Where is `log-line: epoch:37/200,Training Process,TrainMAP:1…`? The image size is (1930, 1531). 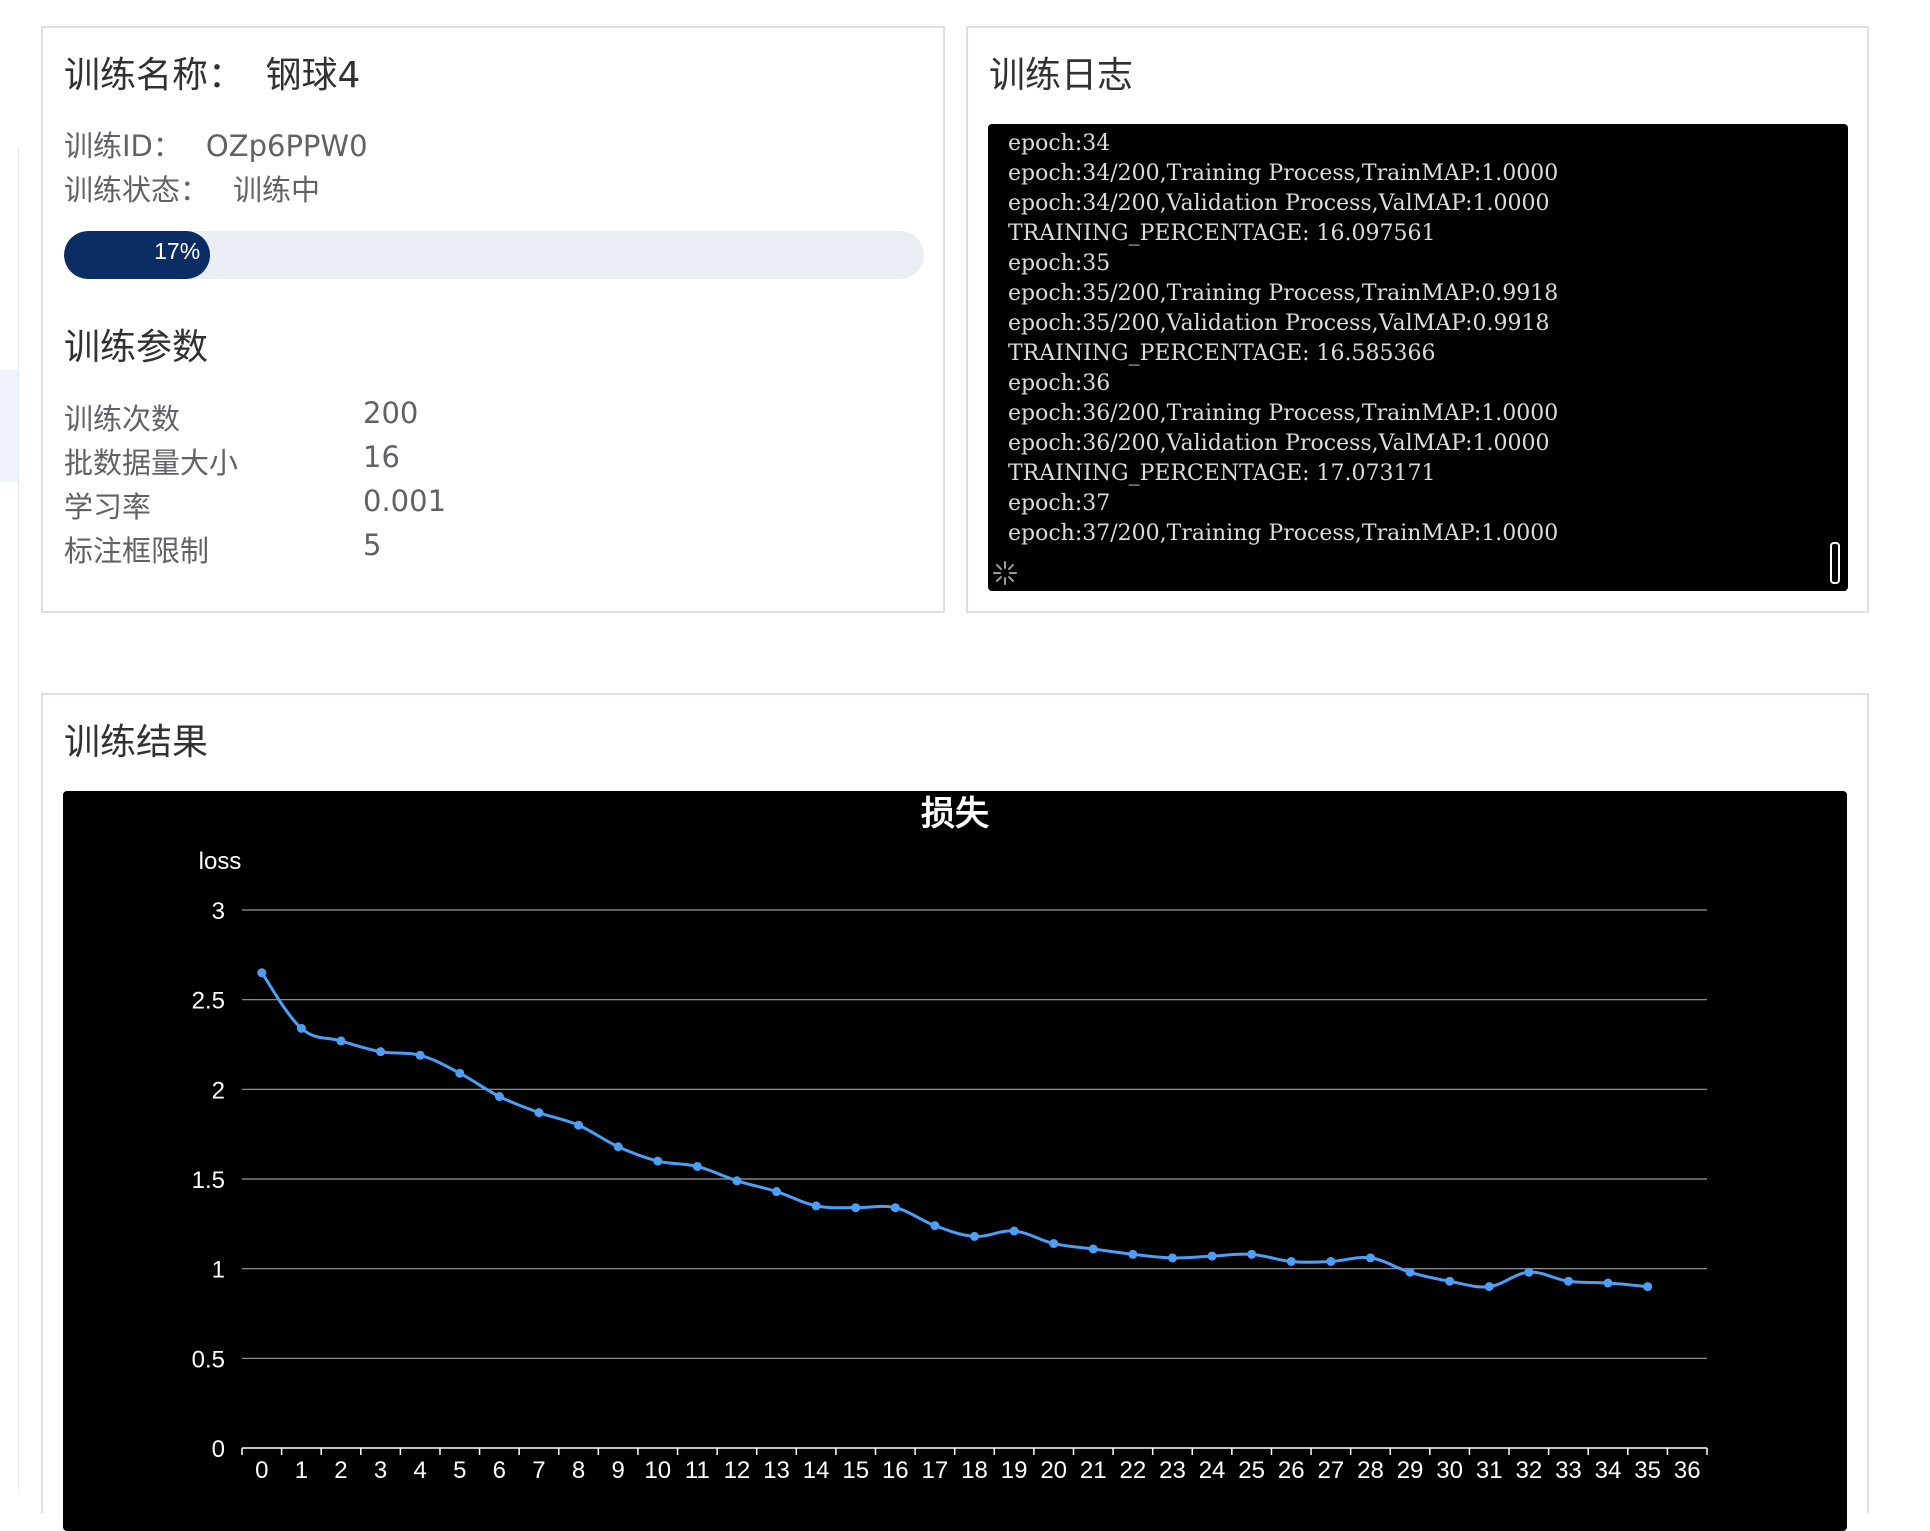 log-line: epoch:37/200,Training Process,TrainMAP:1… is located at coordinates (1283, 533).